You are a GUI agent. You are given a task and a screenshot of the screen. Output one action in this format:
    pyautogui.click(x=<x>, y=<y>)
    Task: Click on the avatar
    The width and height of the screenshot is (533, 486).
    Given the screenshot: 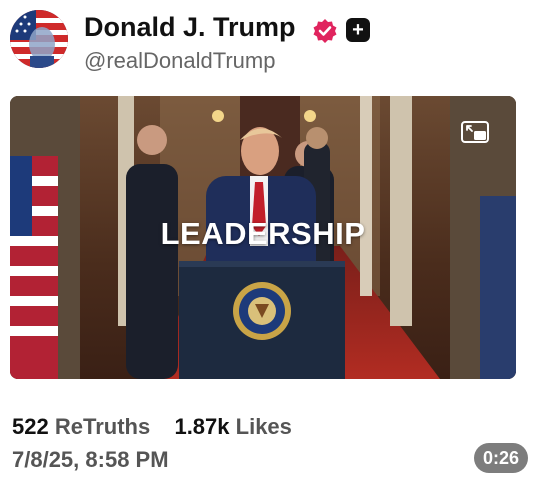 What is the action you would take?
    pyautogui.click(x=39, y=39)
    